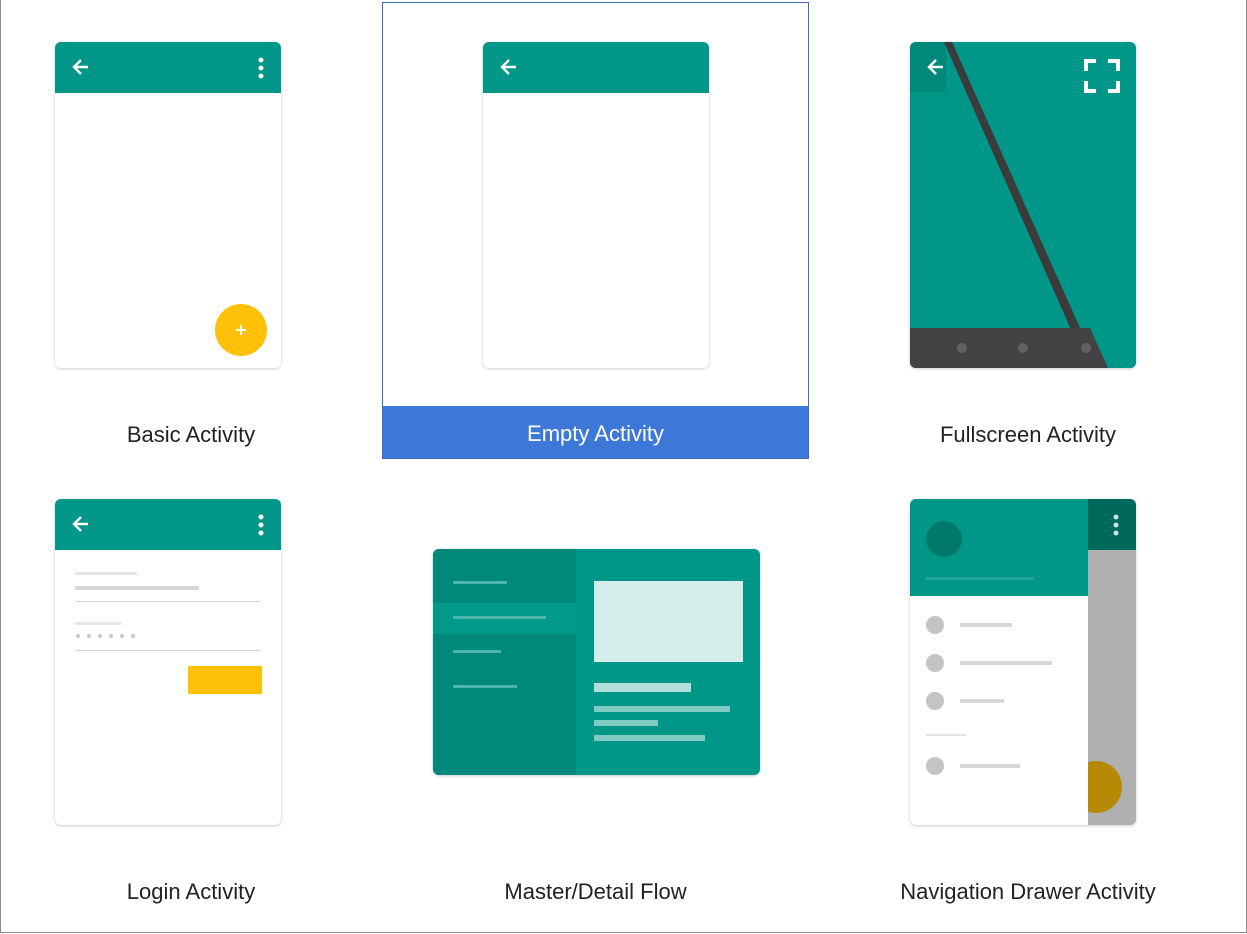  Describe the element at coordinates (980, 578) in the screenshot. I see `header-text-line` at that location.